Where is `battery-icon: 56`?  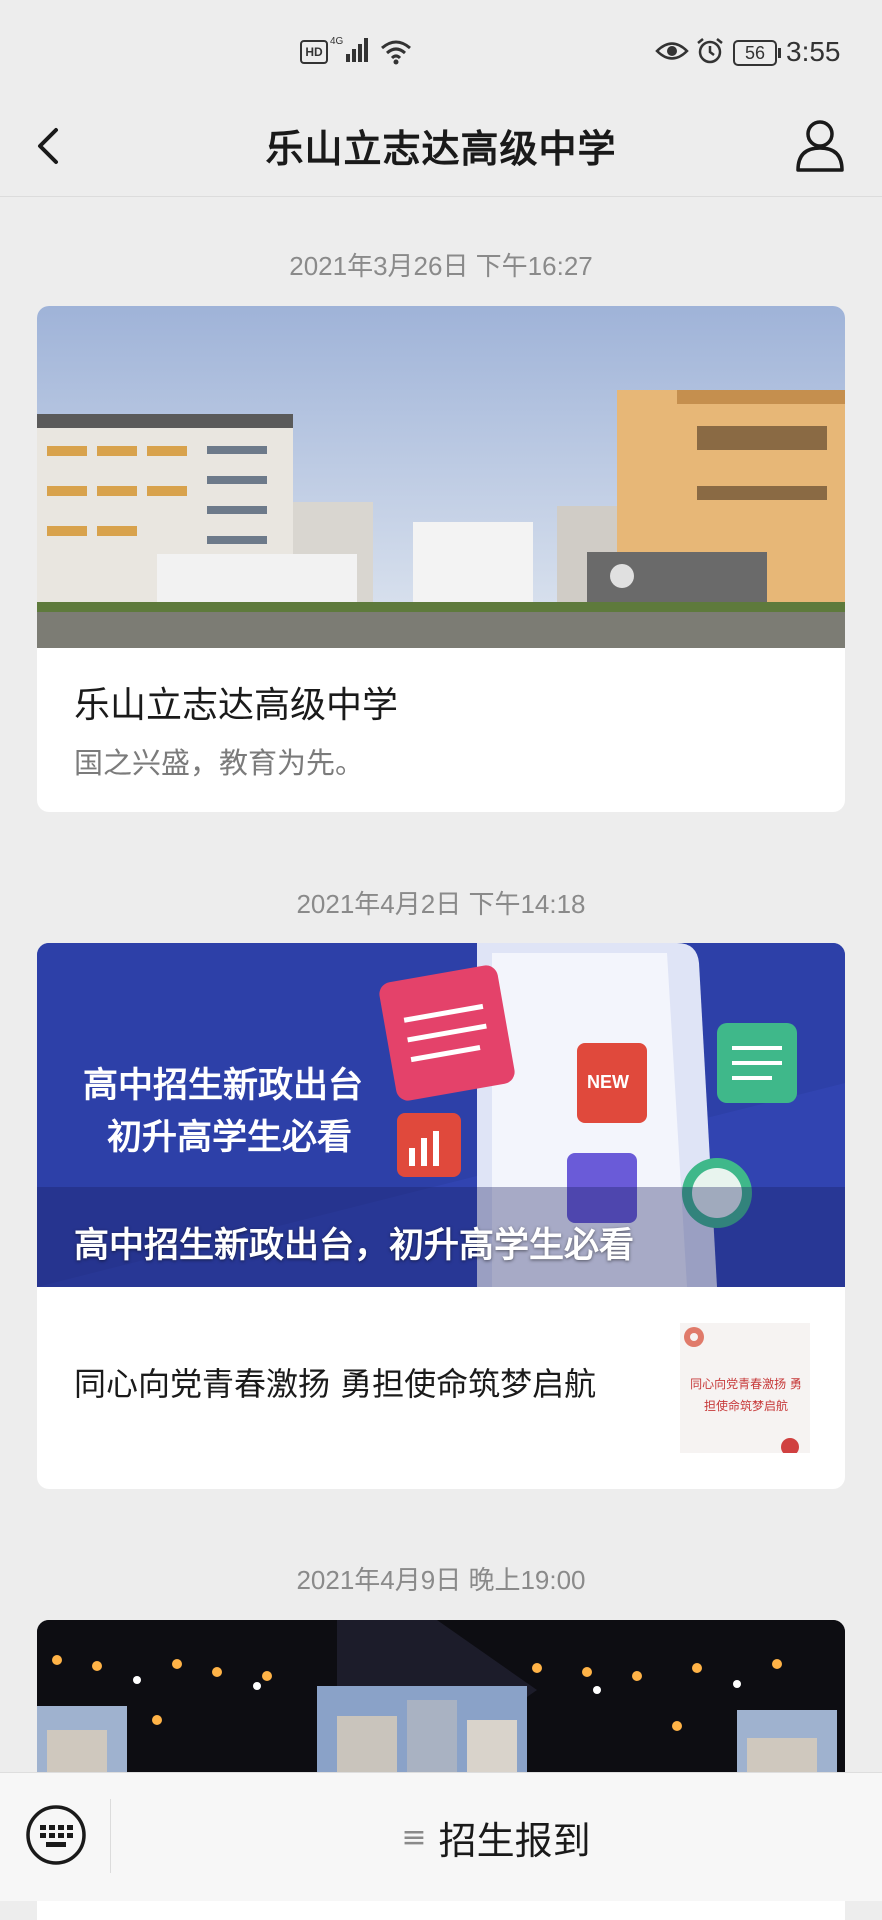
battery-icon: 56 is located at coordinates (757, 53).